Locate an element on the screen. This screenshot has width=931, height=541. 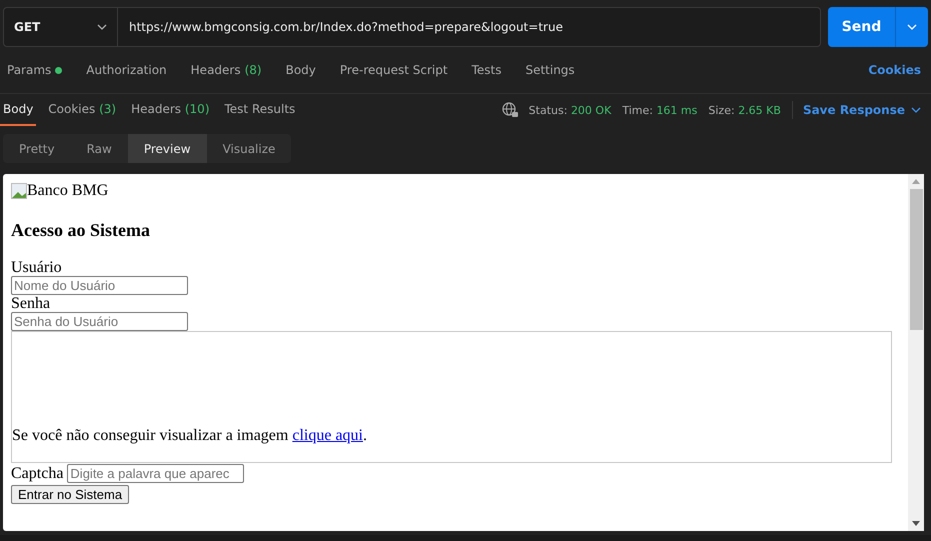
image-alt-text: Banco BMG is located at coordinates (67, 191).